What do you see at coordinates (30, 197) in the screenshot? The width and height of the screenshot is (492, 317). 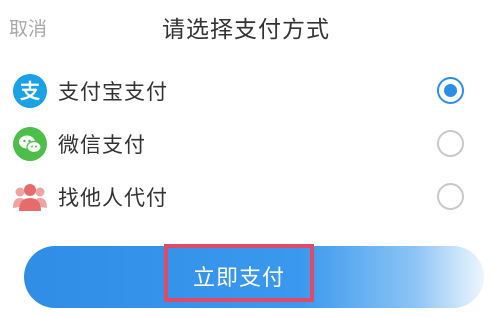 I see `friends-pay-icon` at bounding box center [30, 197].